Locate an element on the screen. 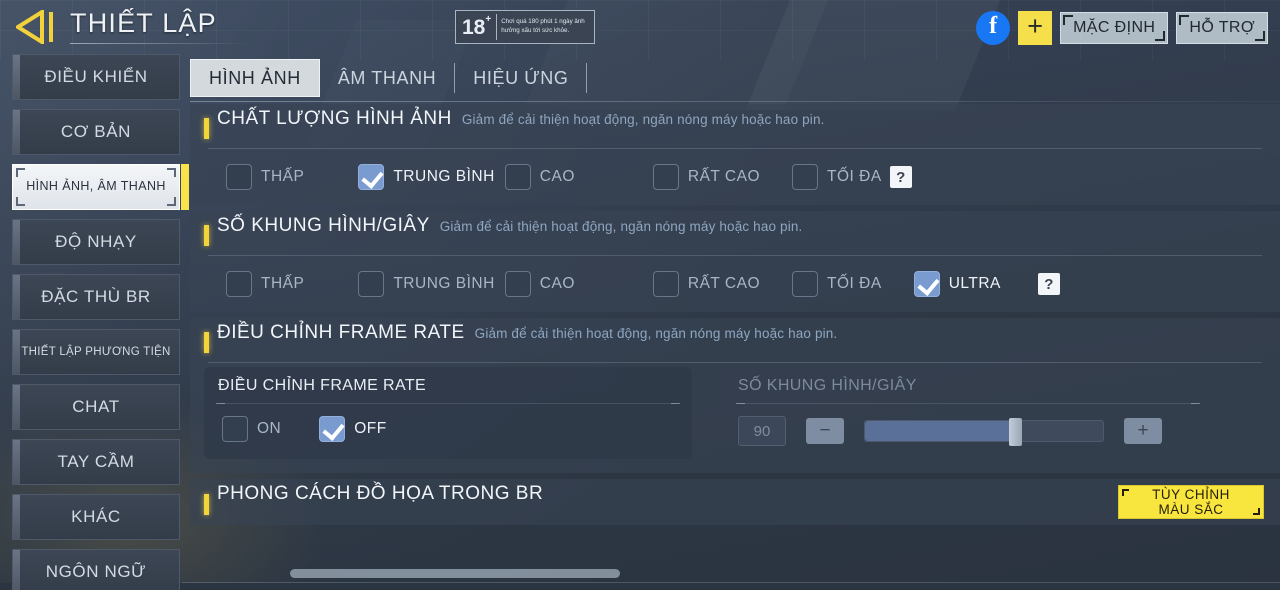  sidebar-item-dieu-khien: ĐIỀU KHIỂN is located at coordinates (96, 77).